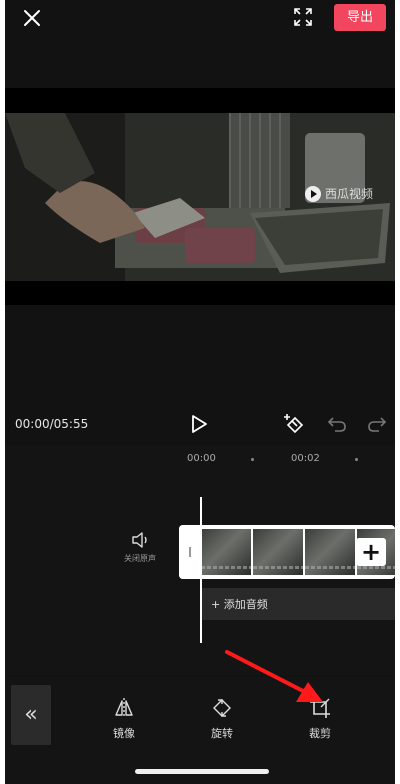  Describe the element at coordinates (190, 552) in the screenshot. I see `clip-trim-handle` at that location.